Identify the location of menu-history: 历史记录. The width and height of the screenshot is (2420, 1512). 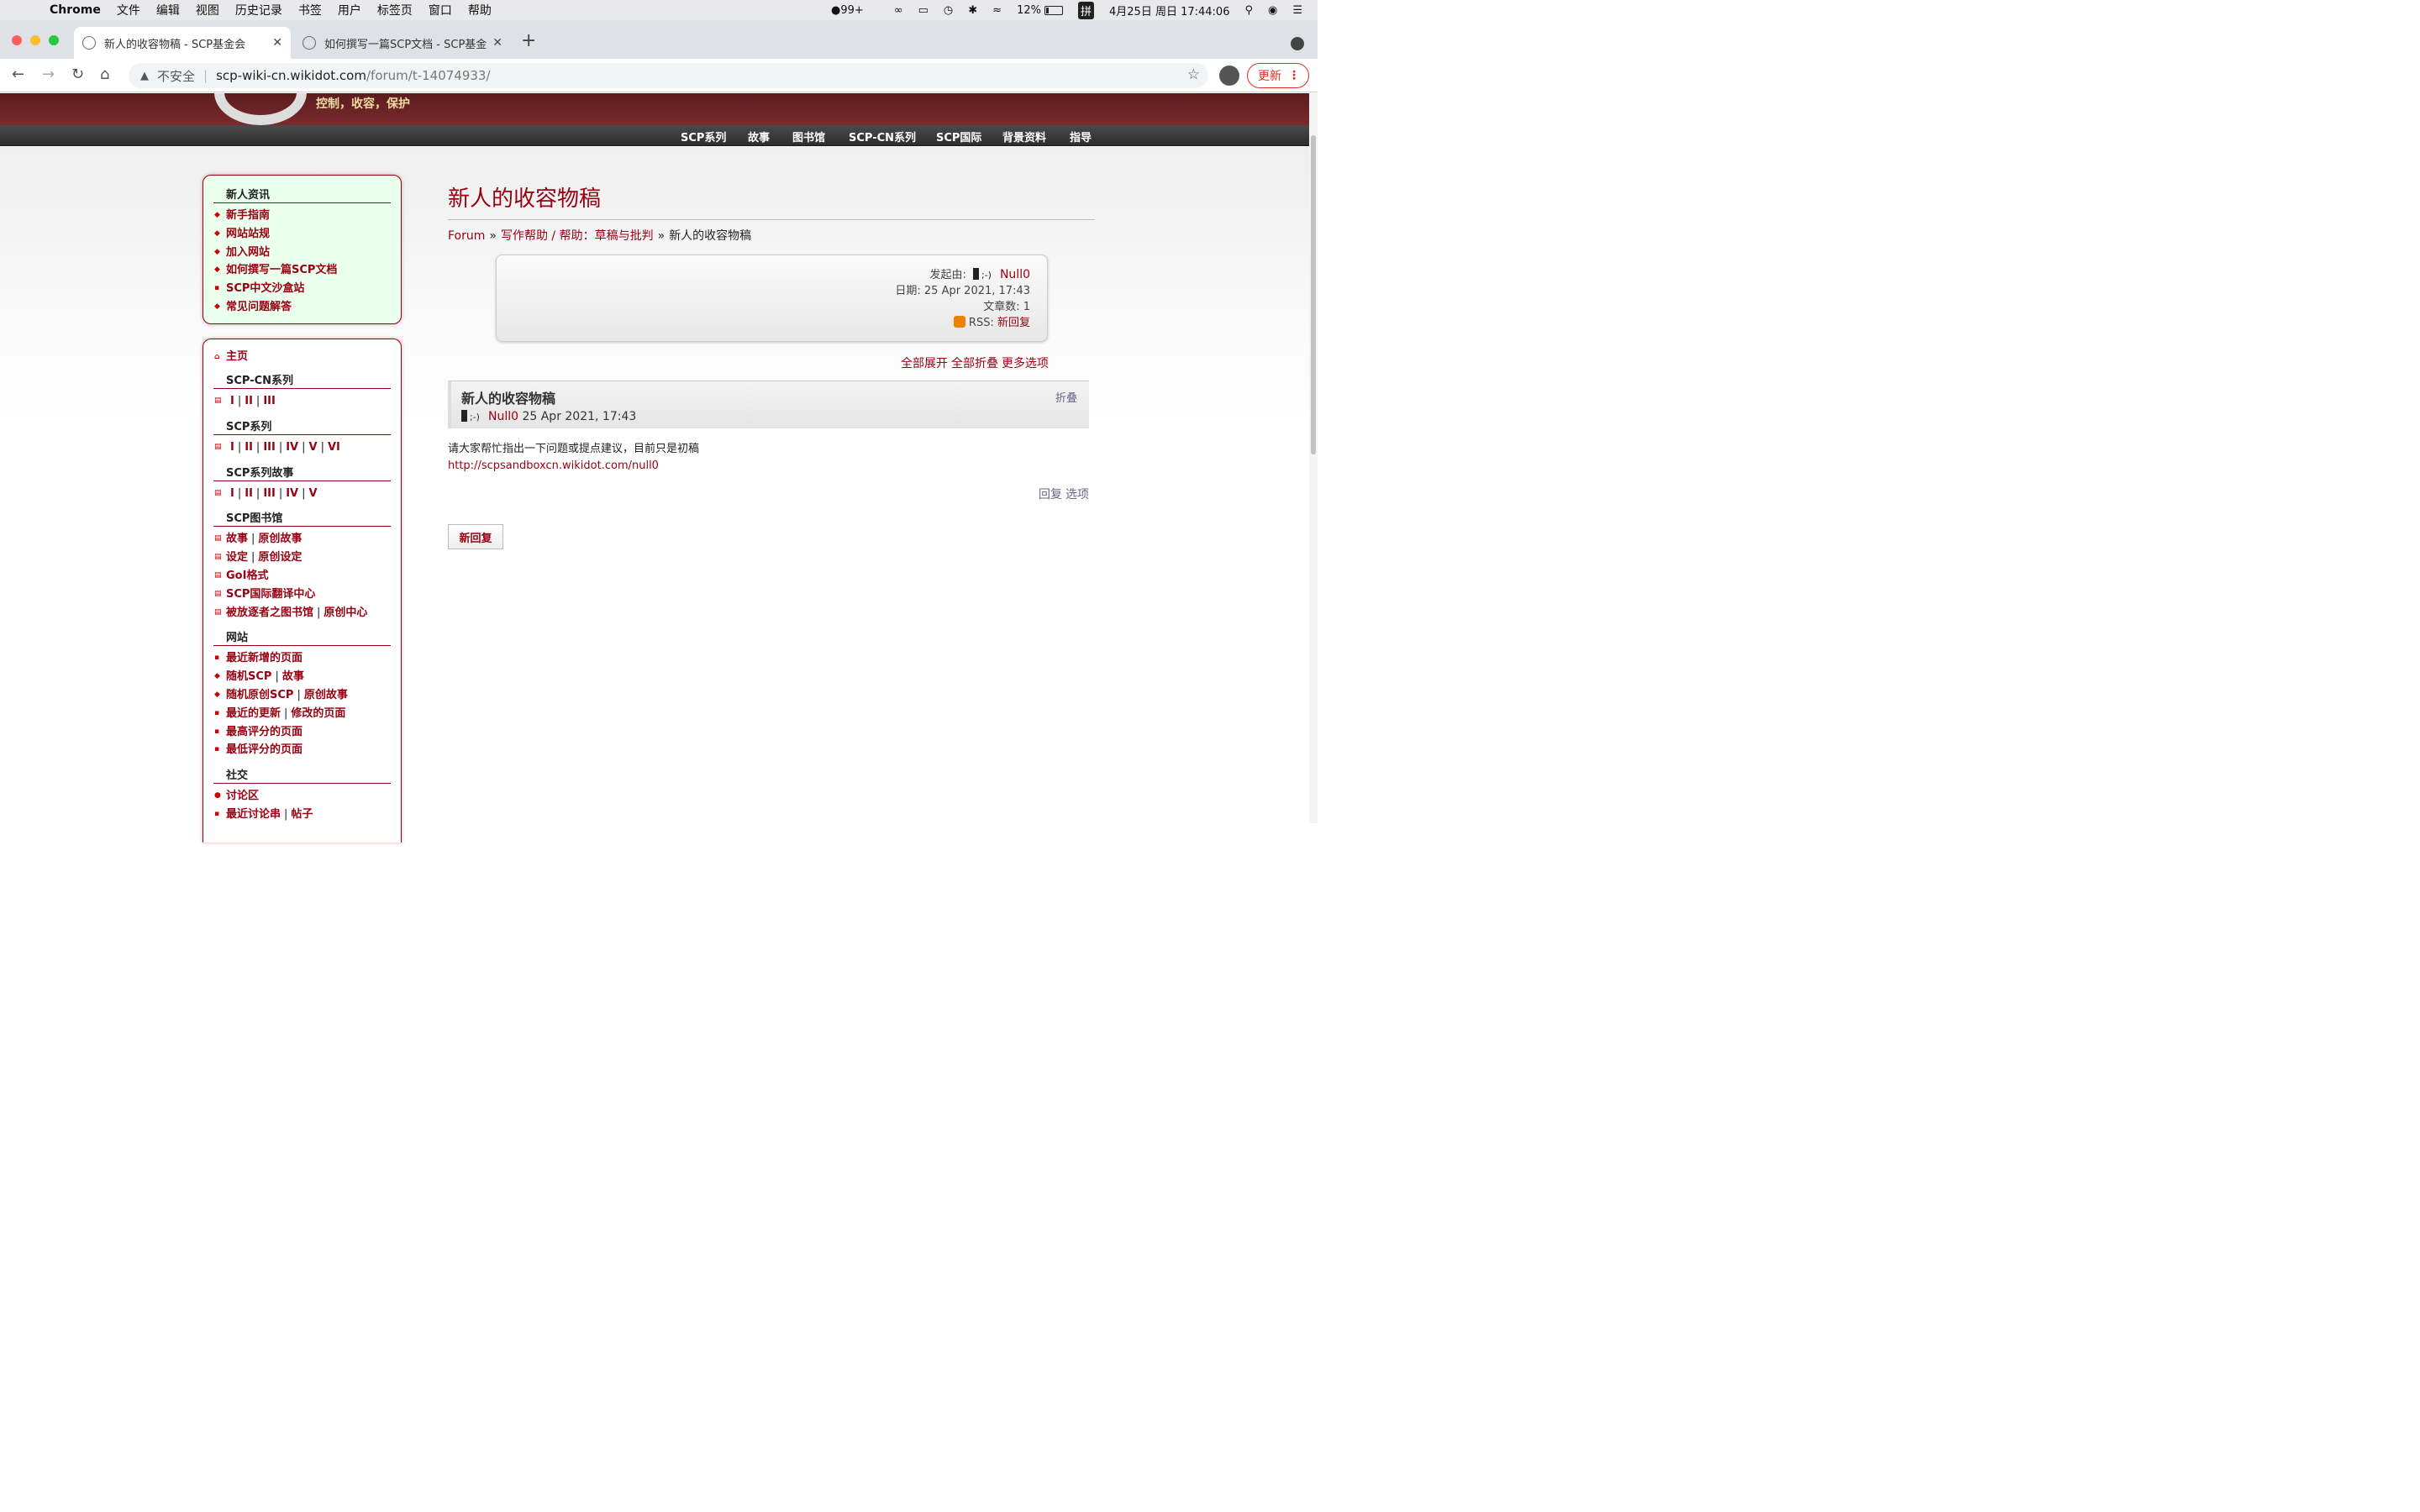
(258, 10).